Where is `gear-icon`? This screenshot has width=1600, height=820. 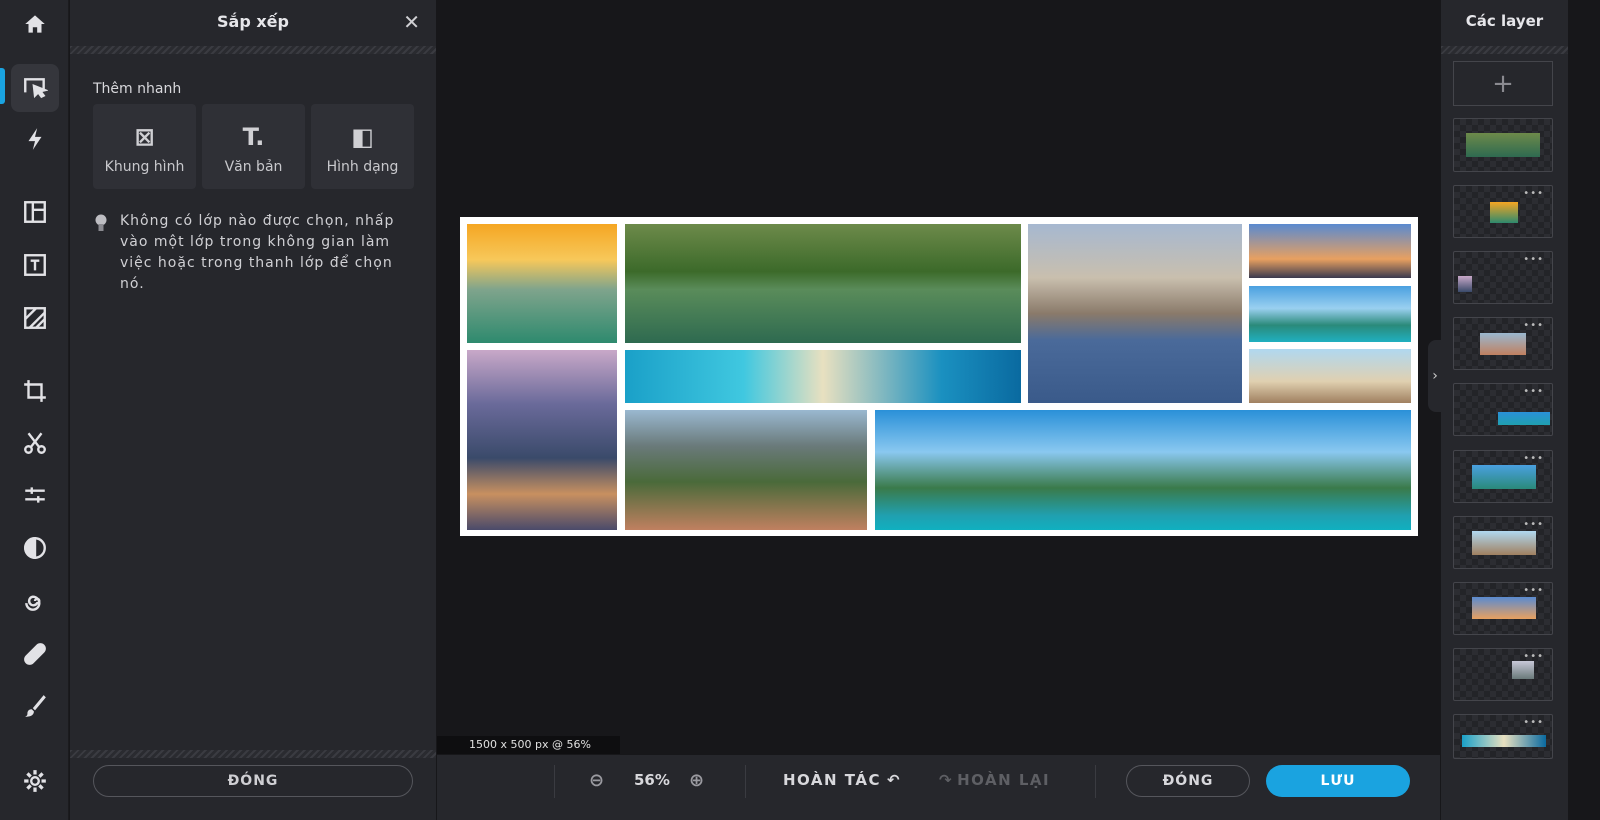
gear-icon is located at coordinates (35, 781).